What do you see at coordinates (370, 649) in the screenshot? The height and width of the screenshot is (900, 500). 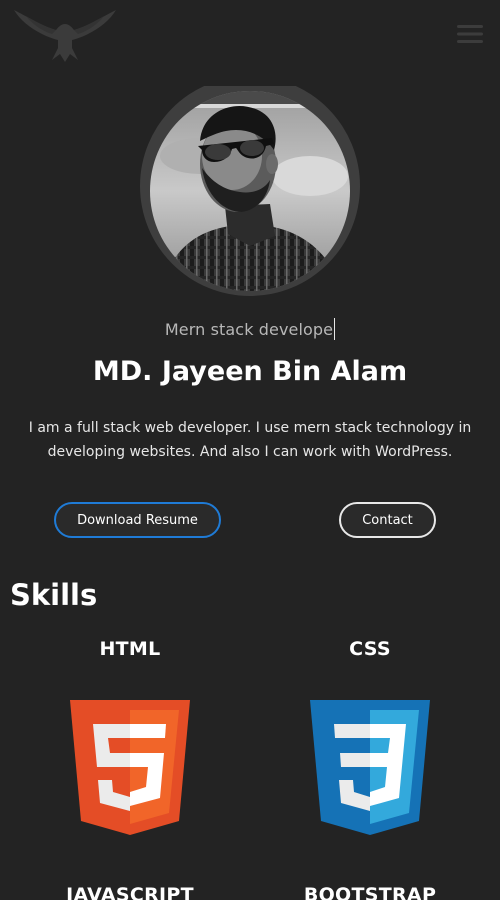 I see `skill-label-css: CSS` at bounding box center [370, 649].